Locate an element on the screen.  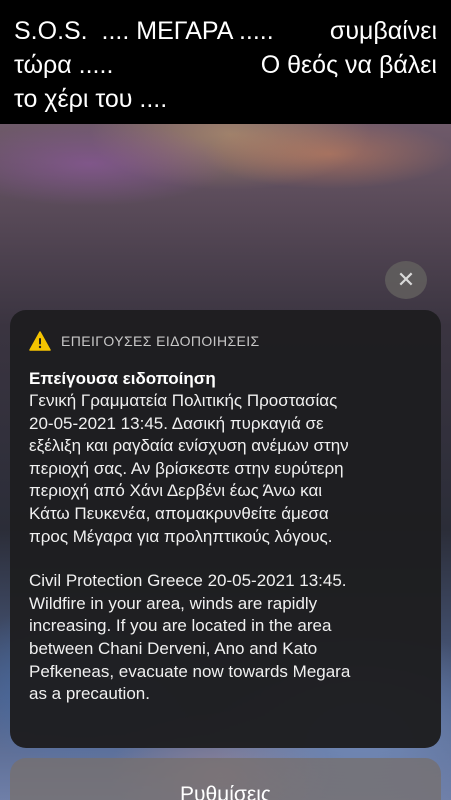
warning-triangle-icon is located at coordinates (40, 341).